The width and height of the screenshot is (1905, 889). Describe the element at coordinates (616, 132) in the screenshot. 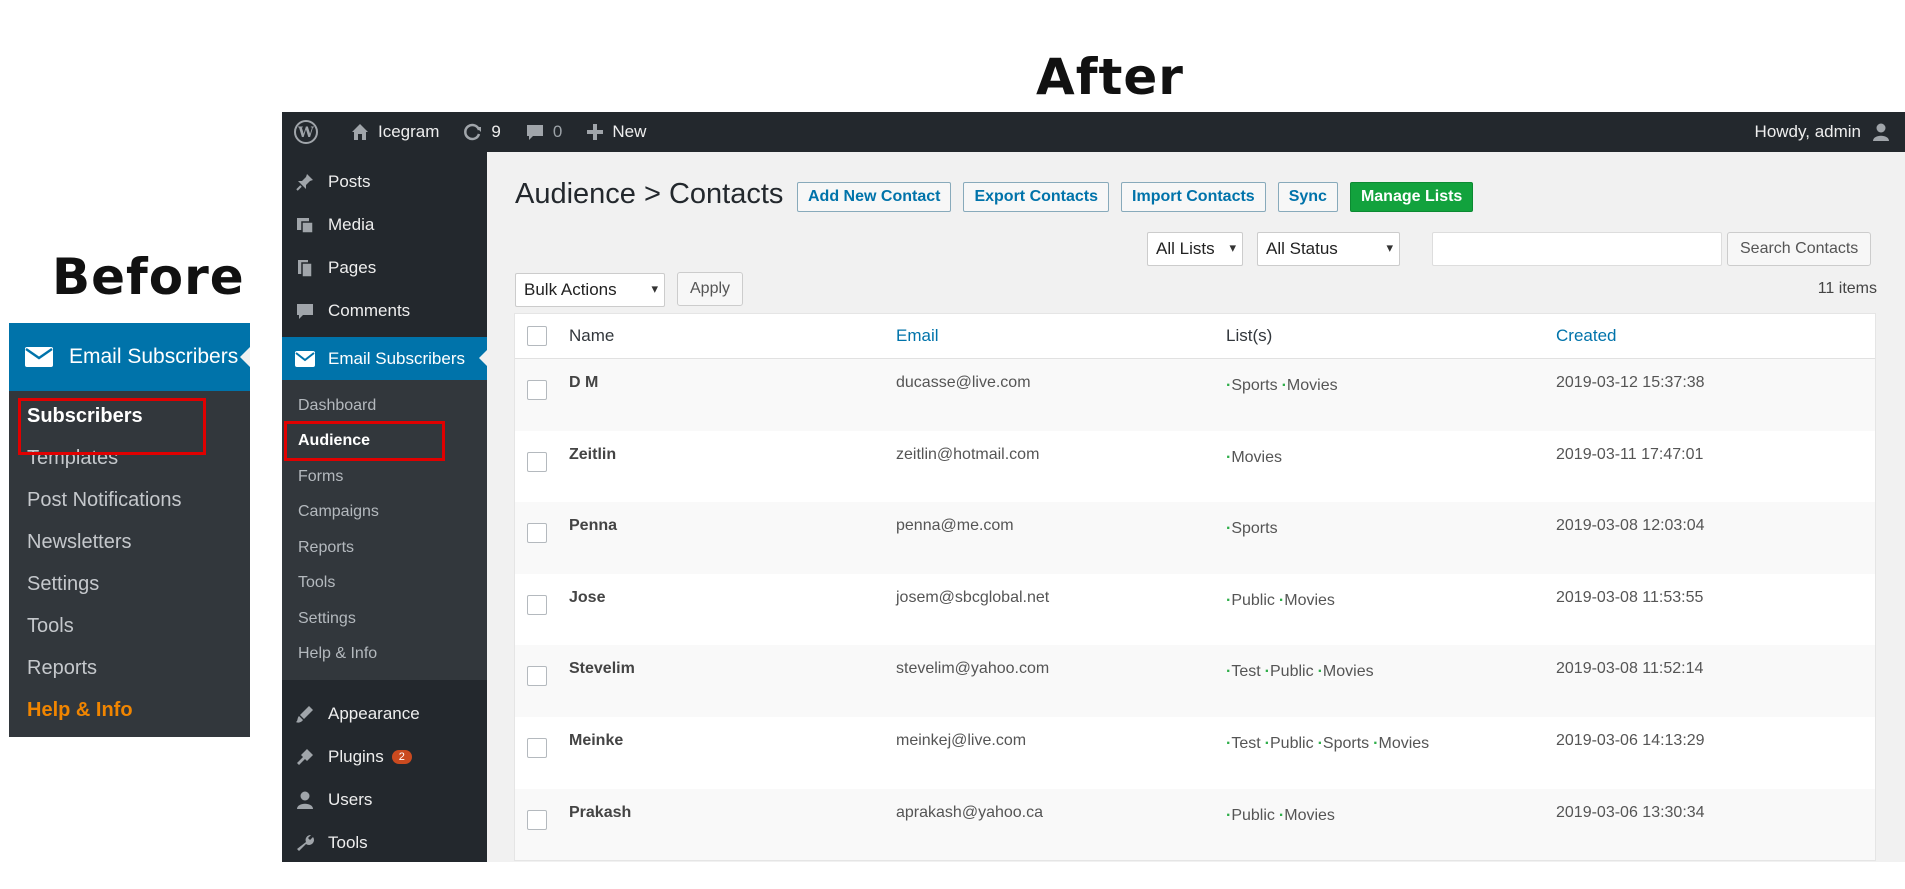

I see `new-content-link: New` at that location.